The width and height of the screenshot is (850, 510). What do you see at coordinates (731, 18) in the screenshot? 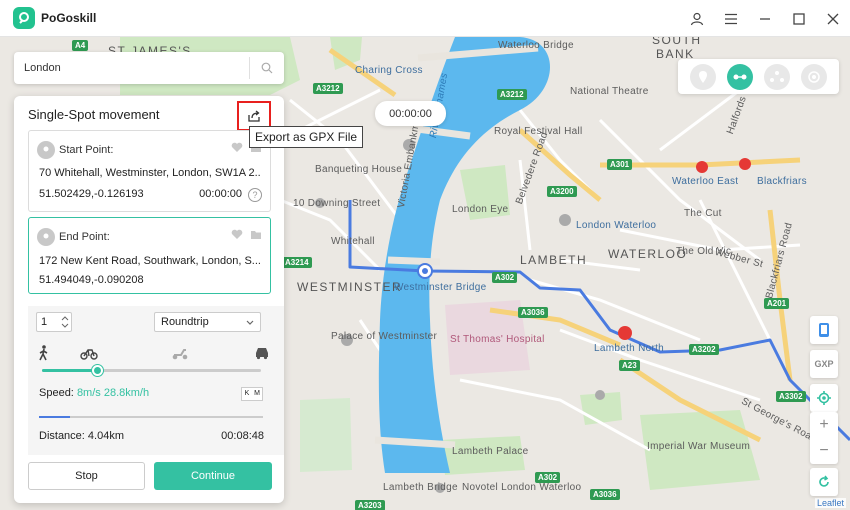
I see `menu-icon` at bounding box center [731, 18].